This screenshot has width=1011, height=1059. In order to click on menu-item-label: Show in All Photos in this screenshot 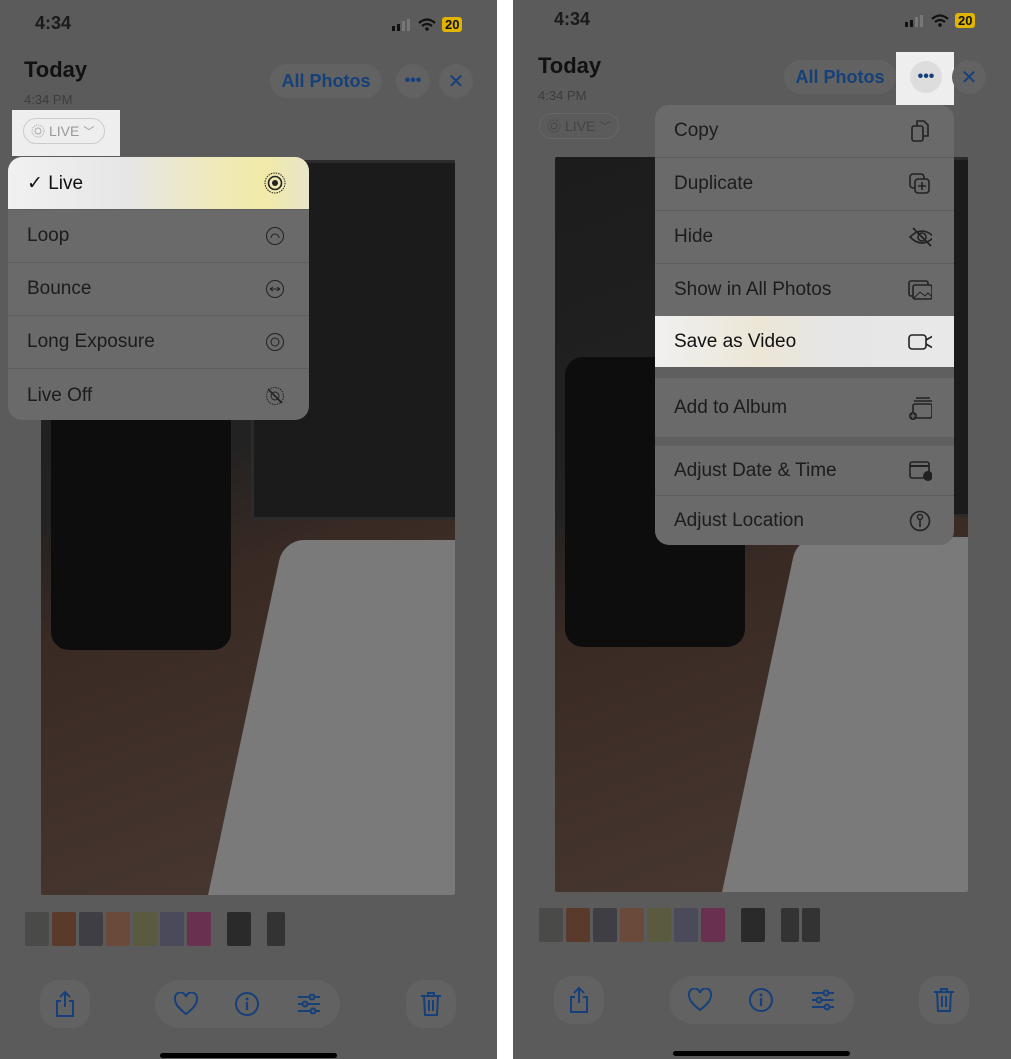, I will do `click(753, 289)`.